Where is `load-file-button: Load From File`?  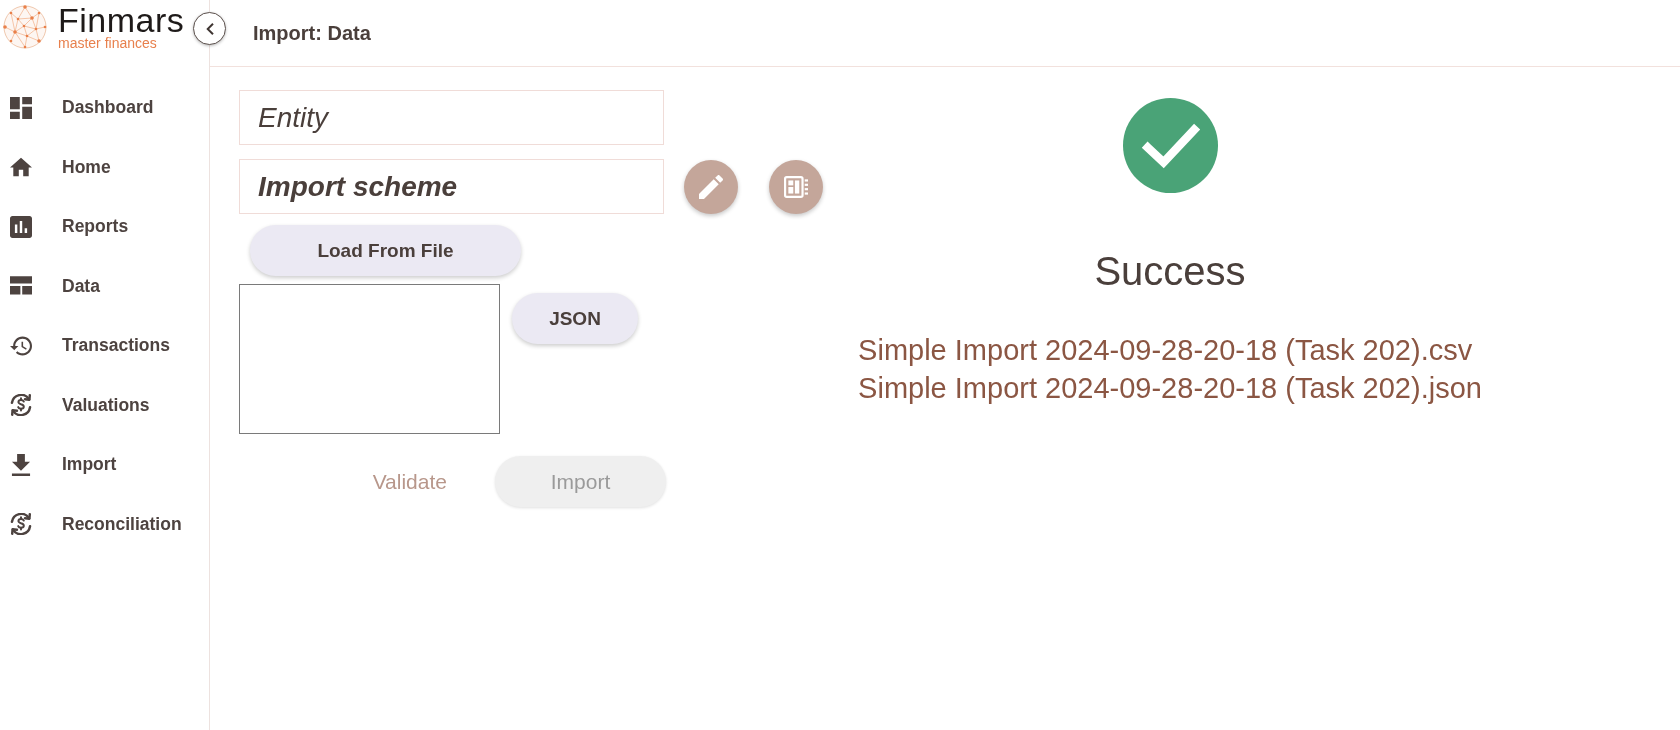 load-file-button: Load From File is located at coordinates (385, 250).